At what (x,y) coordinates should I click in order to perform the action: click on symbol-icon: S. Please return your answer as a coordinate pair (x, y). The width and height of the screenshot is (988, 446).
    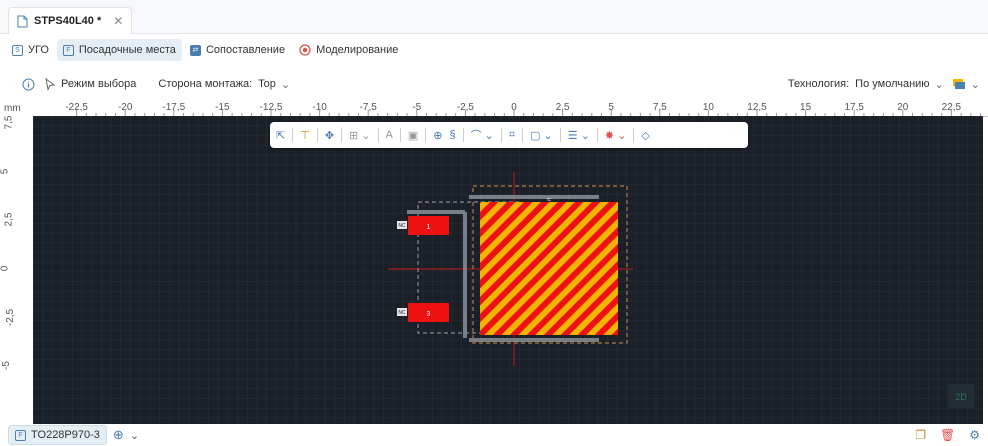
    Looking at the image, I should click on (17, 50).